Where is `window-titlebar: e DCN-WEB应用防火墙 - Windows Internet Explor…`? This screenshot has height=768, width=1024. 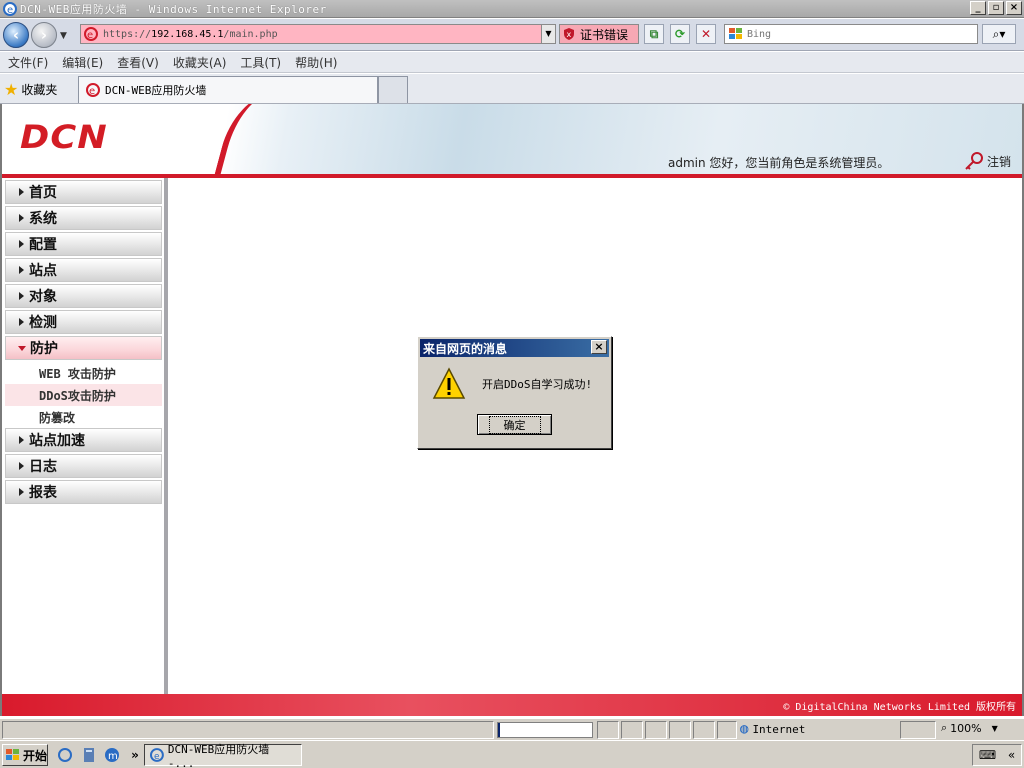 window-titlebar: e DCN-WEB应用防火墙 - Windows Internet Explor… is located at coordinates (512, 9).